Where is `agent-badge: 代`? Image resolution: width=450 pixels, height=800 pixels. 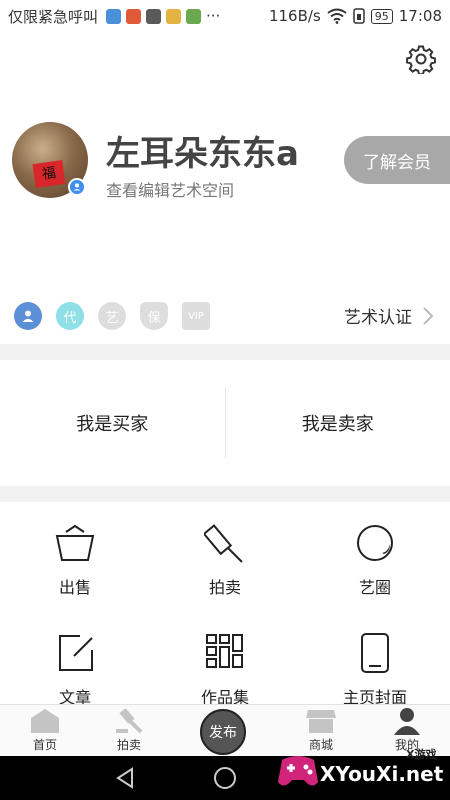 agent-badge: 代 is located at coordinates (70, 316).